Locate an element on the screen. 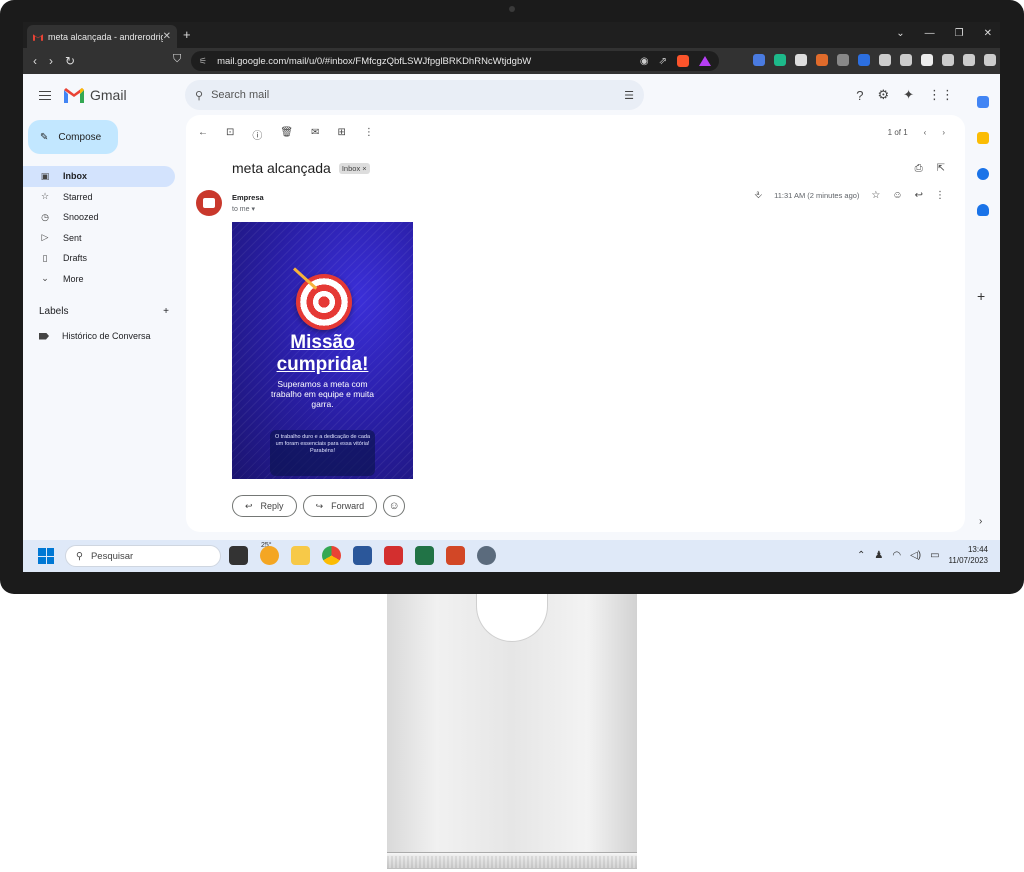  windows-start-icon is located at coordinates (46, 556).